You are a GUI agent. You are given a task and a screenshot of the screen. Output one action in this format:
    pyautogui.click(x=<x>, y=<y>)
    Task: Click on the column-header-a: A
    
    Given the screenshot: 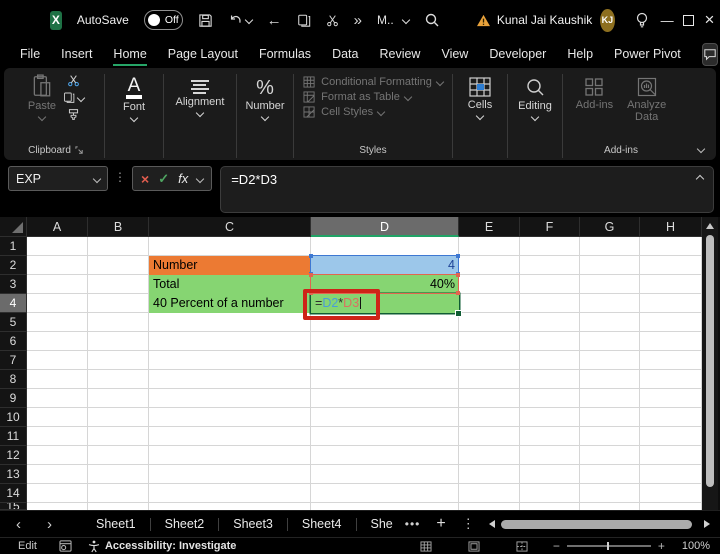 What is the action you would take?
    pyautogui.click(x=57, y=227)
    